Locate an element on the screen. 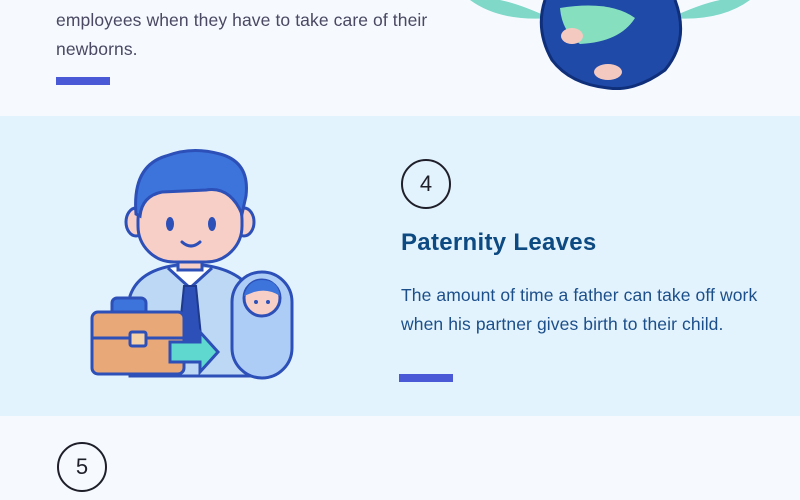 The width and height of the screenshot is (800, 500). top-accent-bar is located at coordinates (83, 81).